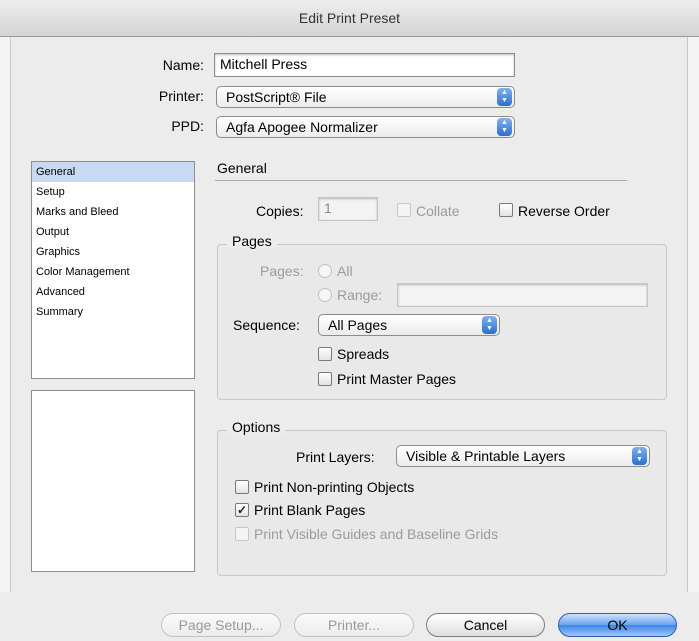 The height and width of the screenshot is (641, 699). Describe the element at coordinates (242, 168) in the screenshot. I see `section-heading-general: General` at that location.